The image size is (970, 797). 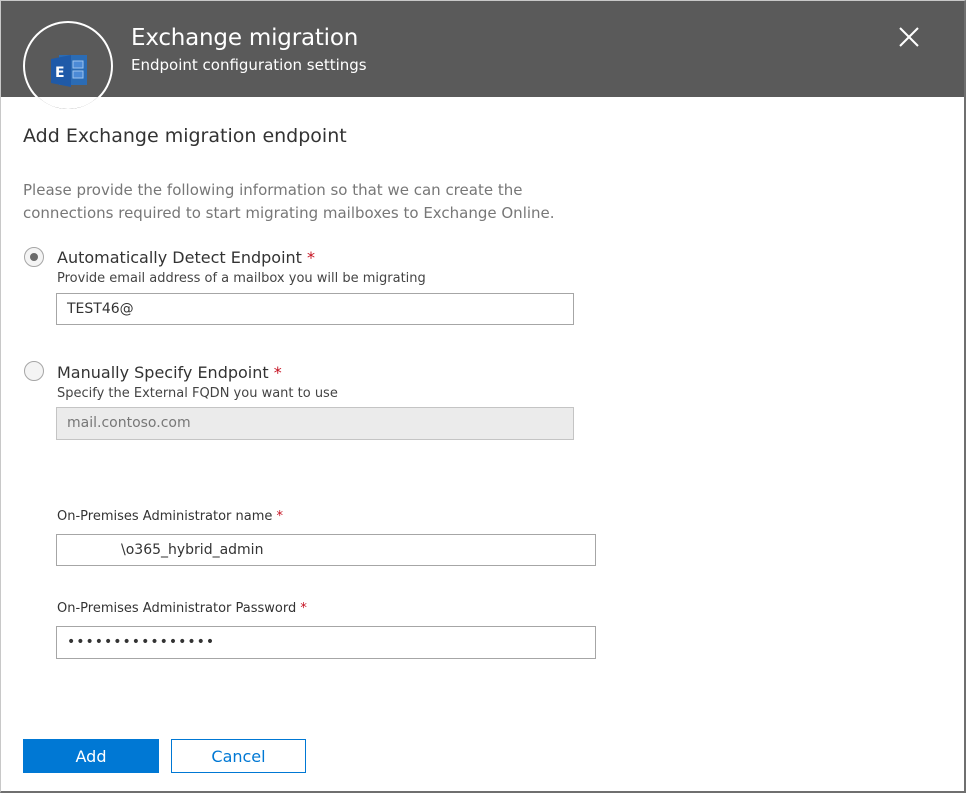 I want to click on manual-endpoint-radio, so click(x=34, y=371).